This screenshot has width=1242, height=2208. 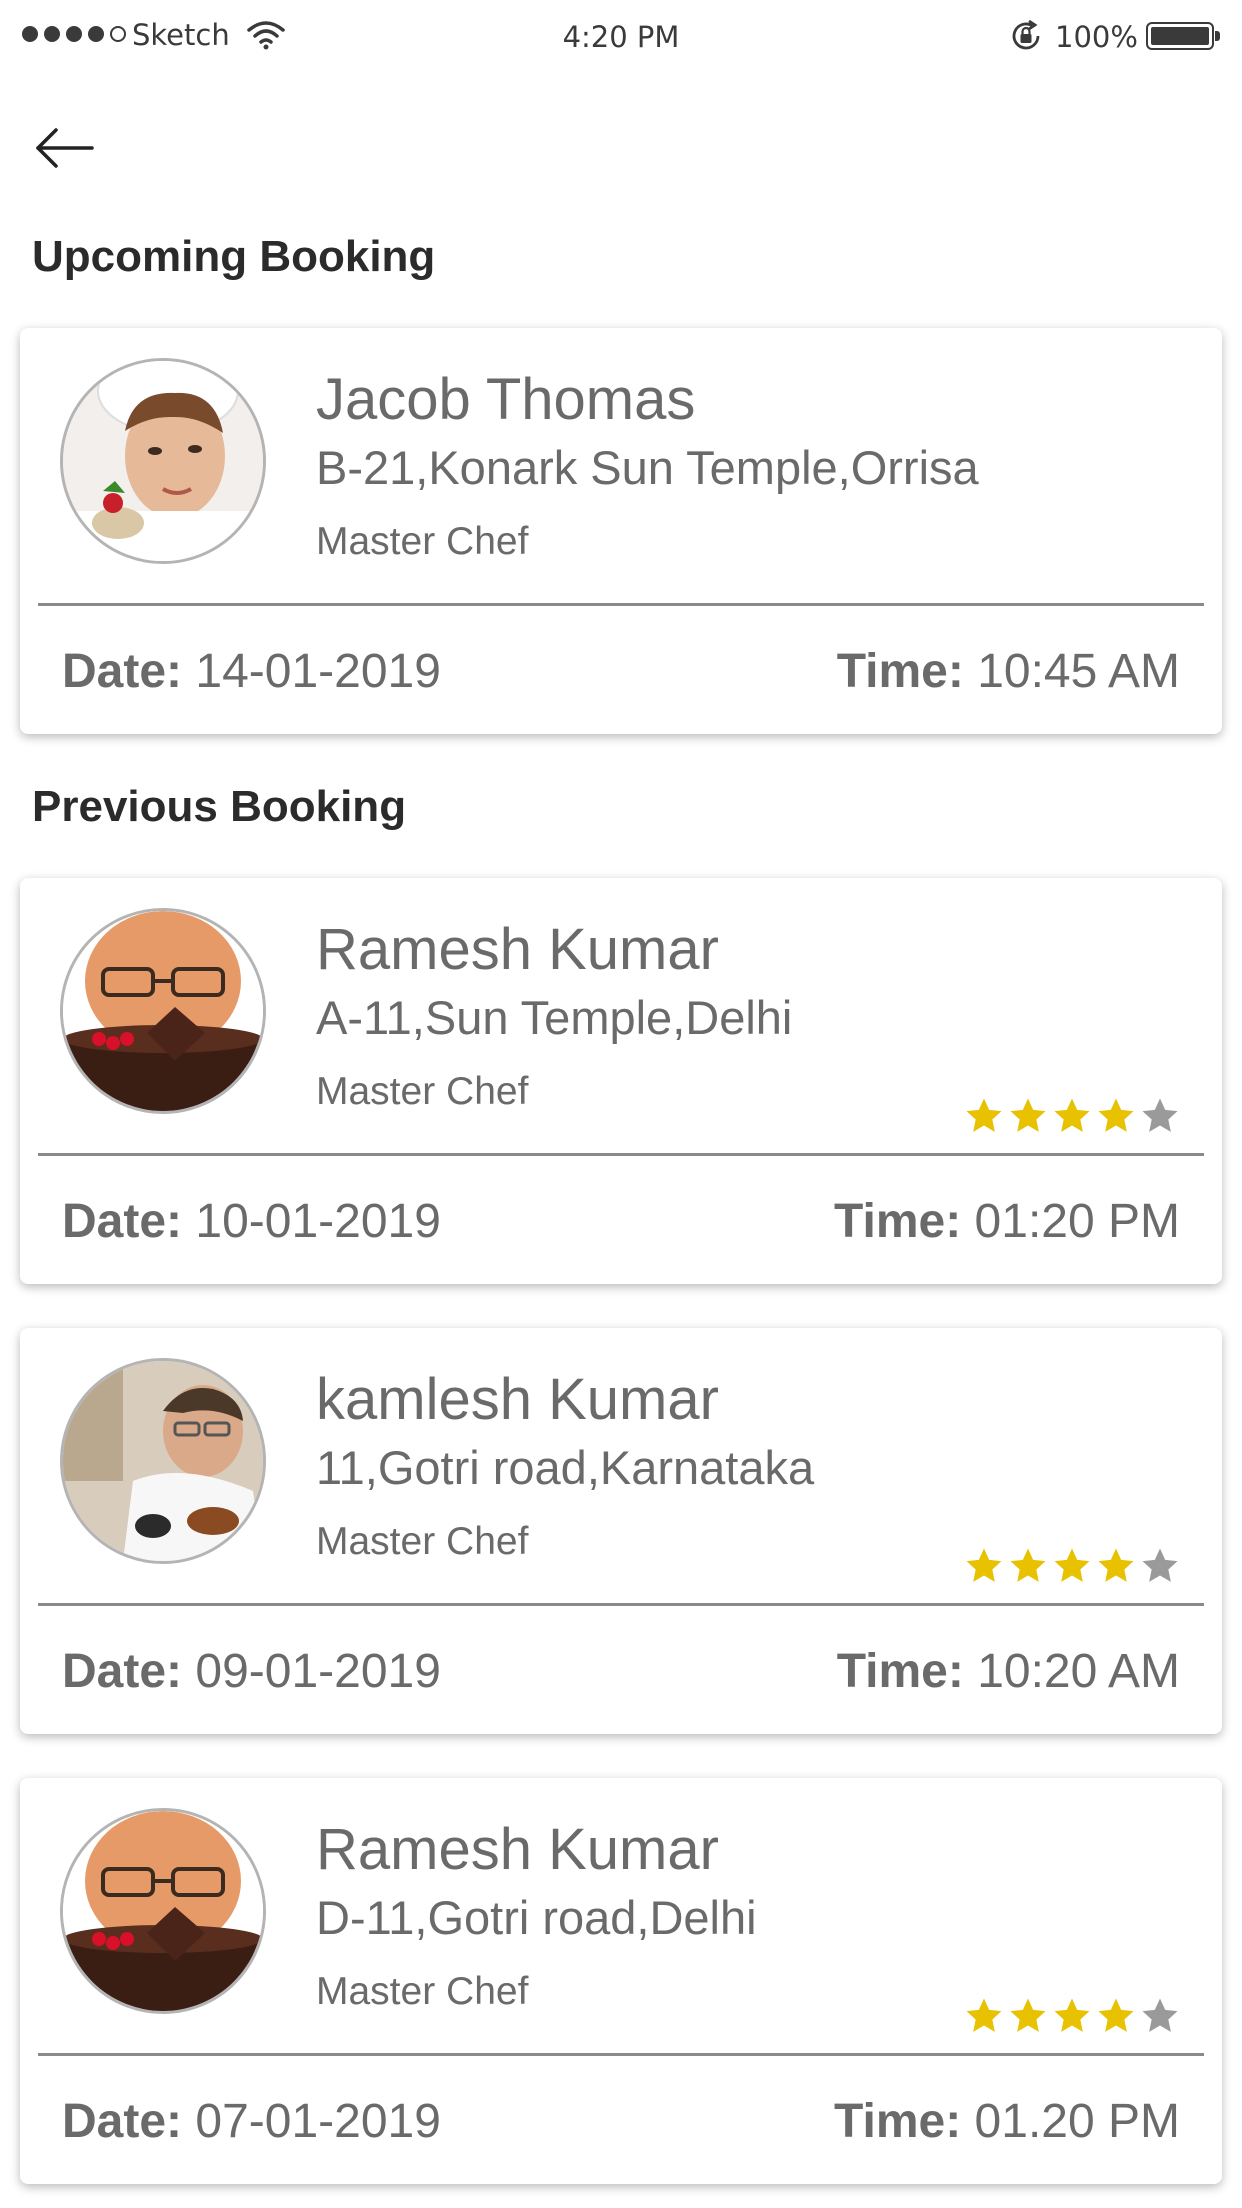 I want to click on booking-time: Time: 01.20 PM, so click(x=1007, y=2121).